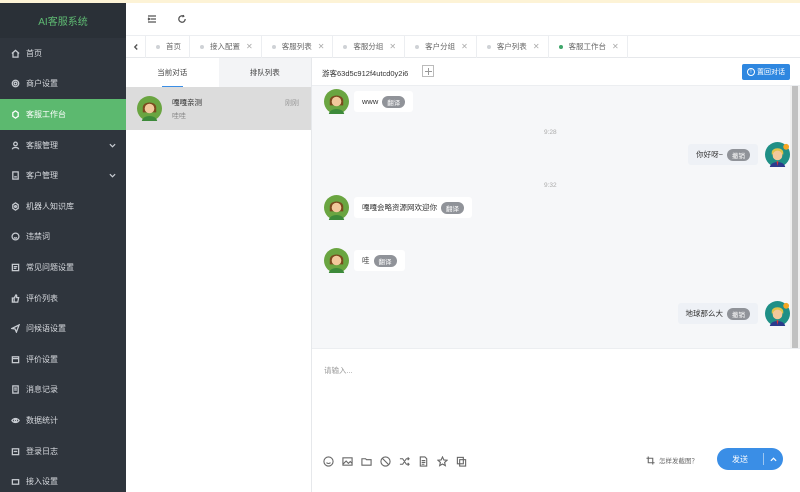 This screenshot has height=492, width=800. I want to click on tab-label: 客服列表, so click(296, 46).